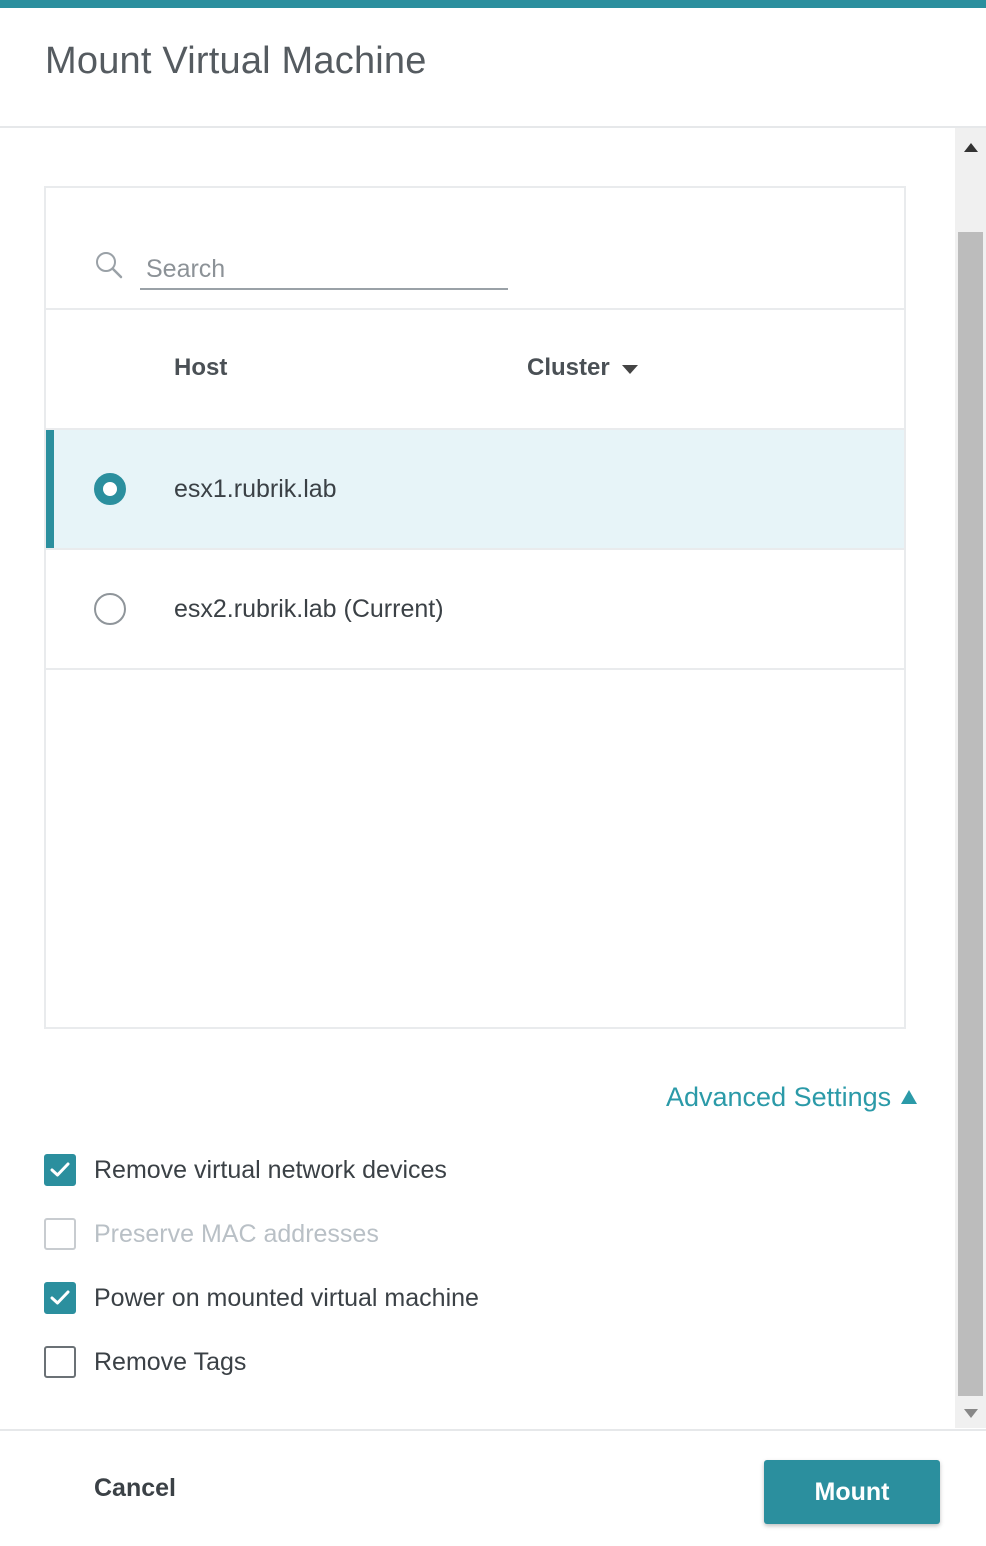 The height and width of the screenshot is (1546, 986). I want to click on option-label: Preserve MAC addresses, so click(236, 1233).